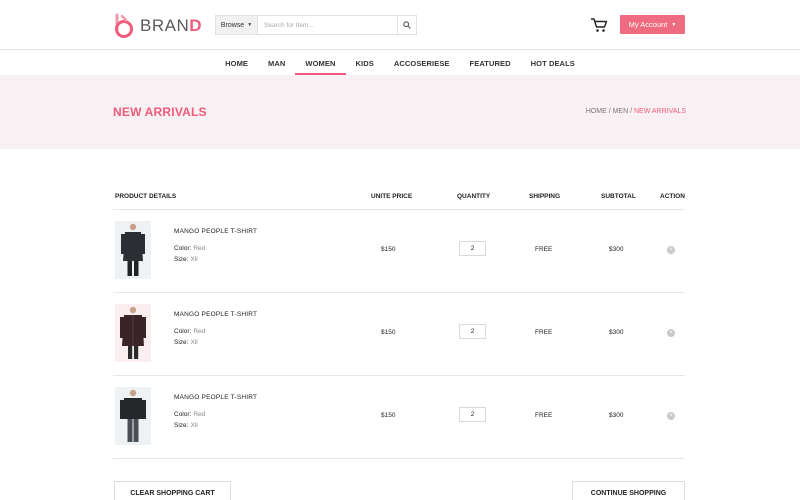  What do you see at coordinates (618, 196) in the screenshot?
I see `header-subtotal: SUBTOTAL` at bounding box center [618, 196].